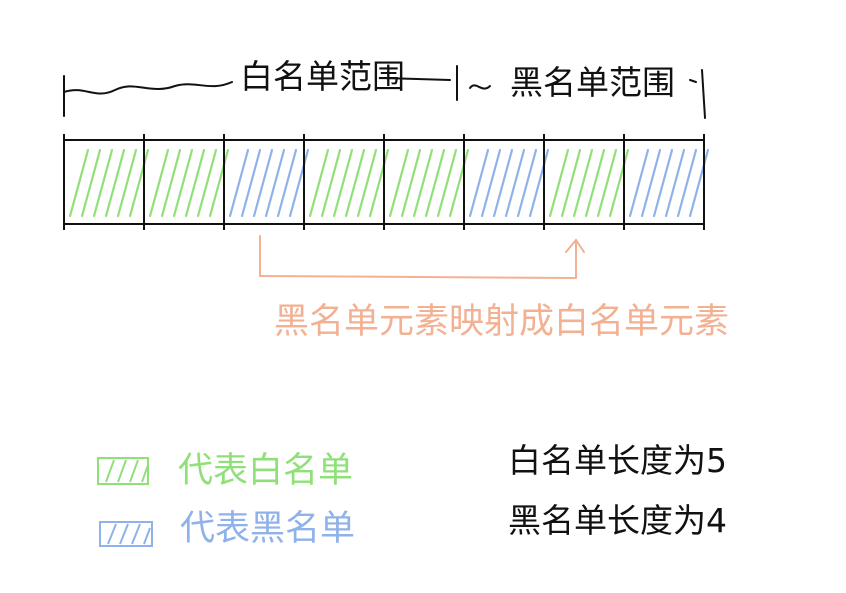 The height and width of the screenshot is (593, 846). I want to click on legend-swatch-whitelist-hatch, so click(127, 471).